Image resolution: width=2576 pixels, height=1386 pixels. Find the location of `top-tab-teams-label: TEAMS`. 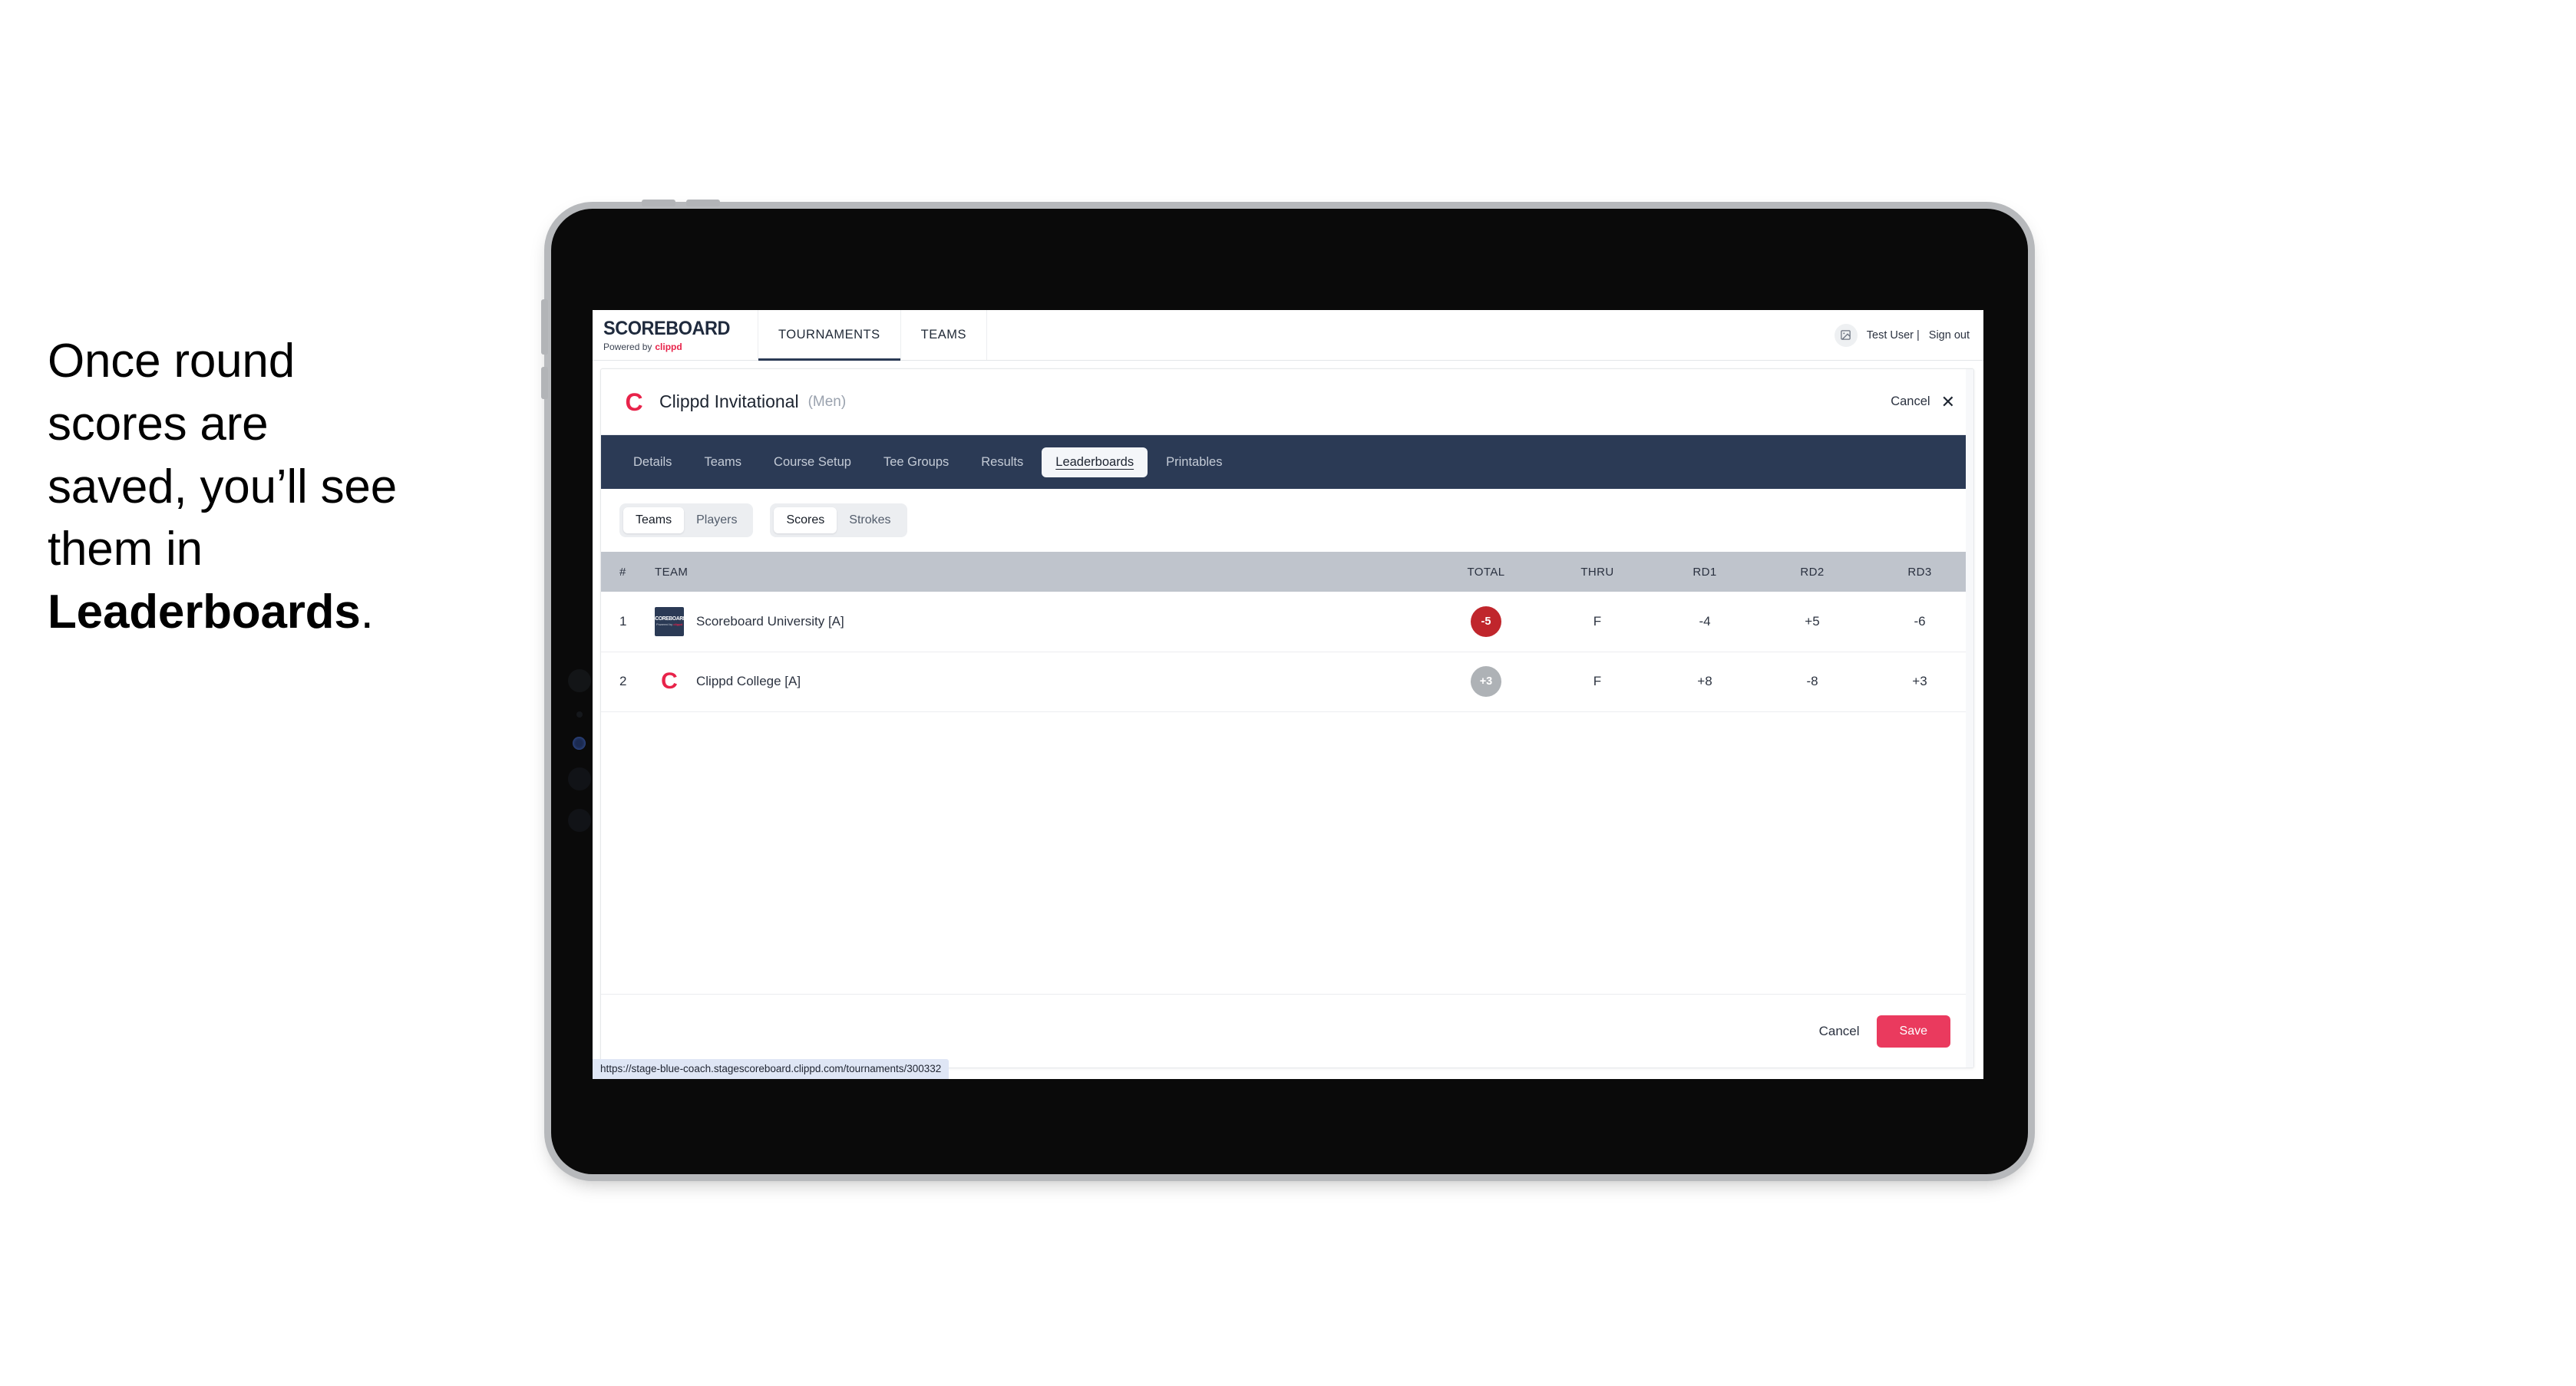

top-tab-teams-label: TEAMS is located at coordinates (943, 335).